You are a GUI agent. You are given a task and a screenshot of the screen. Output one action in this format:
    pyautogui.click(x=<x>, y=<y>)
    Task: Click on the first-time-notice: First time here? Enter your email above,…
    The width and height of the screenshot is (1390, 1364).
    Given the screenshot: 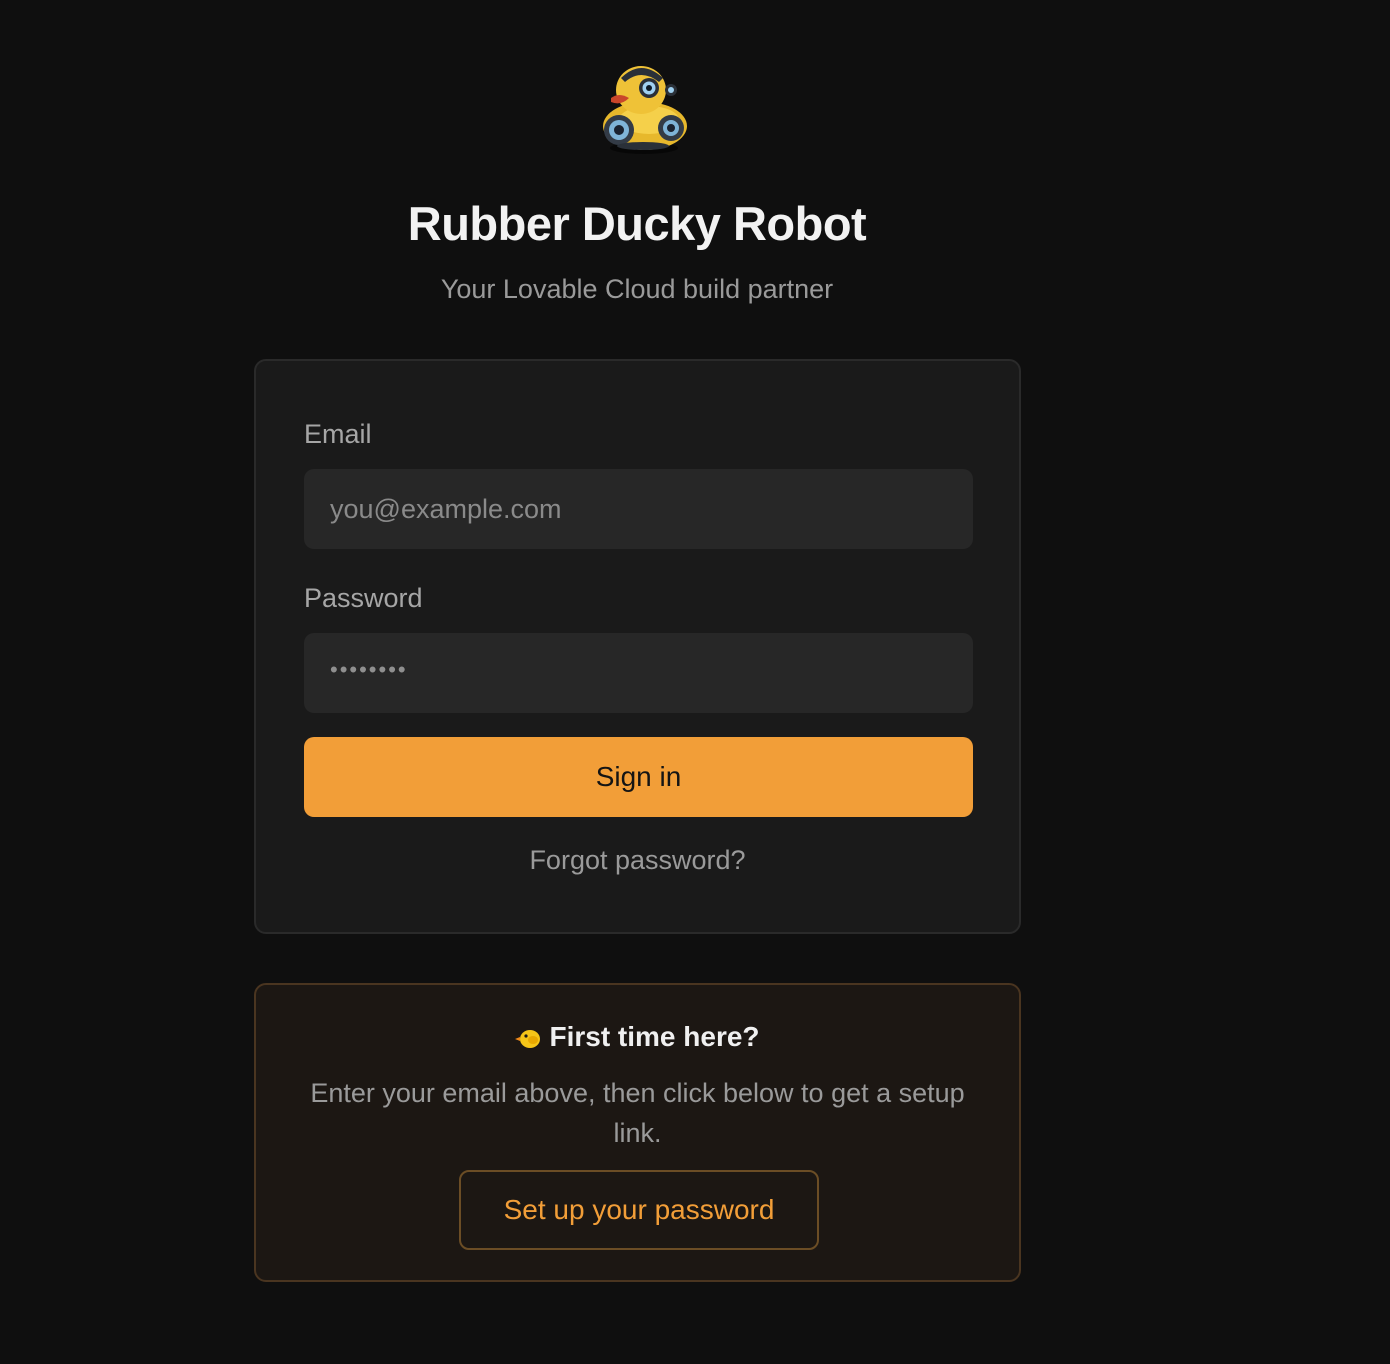 What is the action you would take?
    pyautogui.click(x=637, y=1132)
    